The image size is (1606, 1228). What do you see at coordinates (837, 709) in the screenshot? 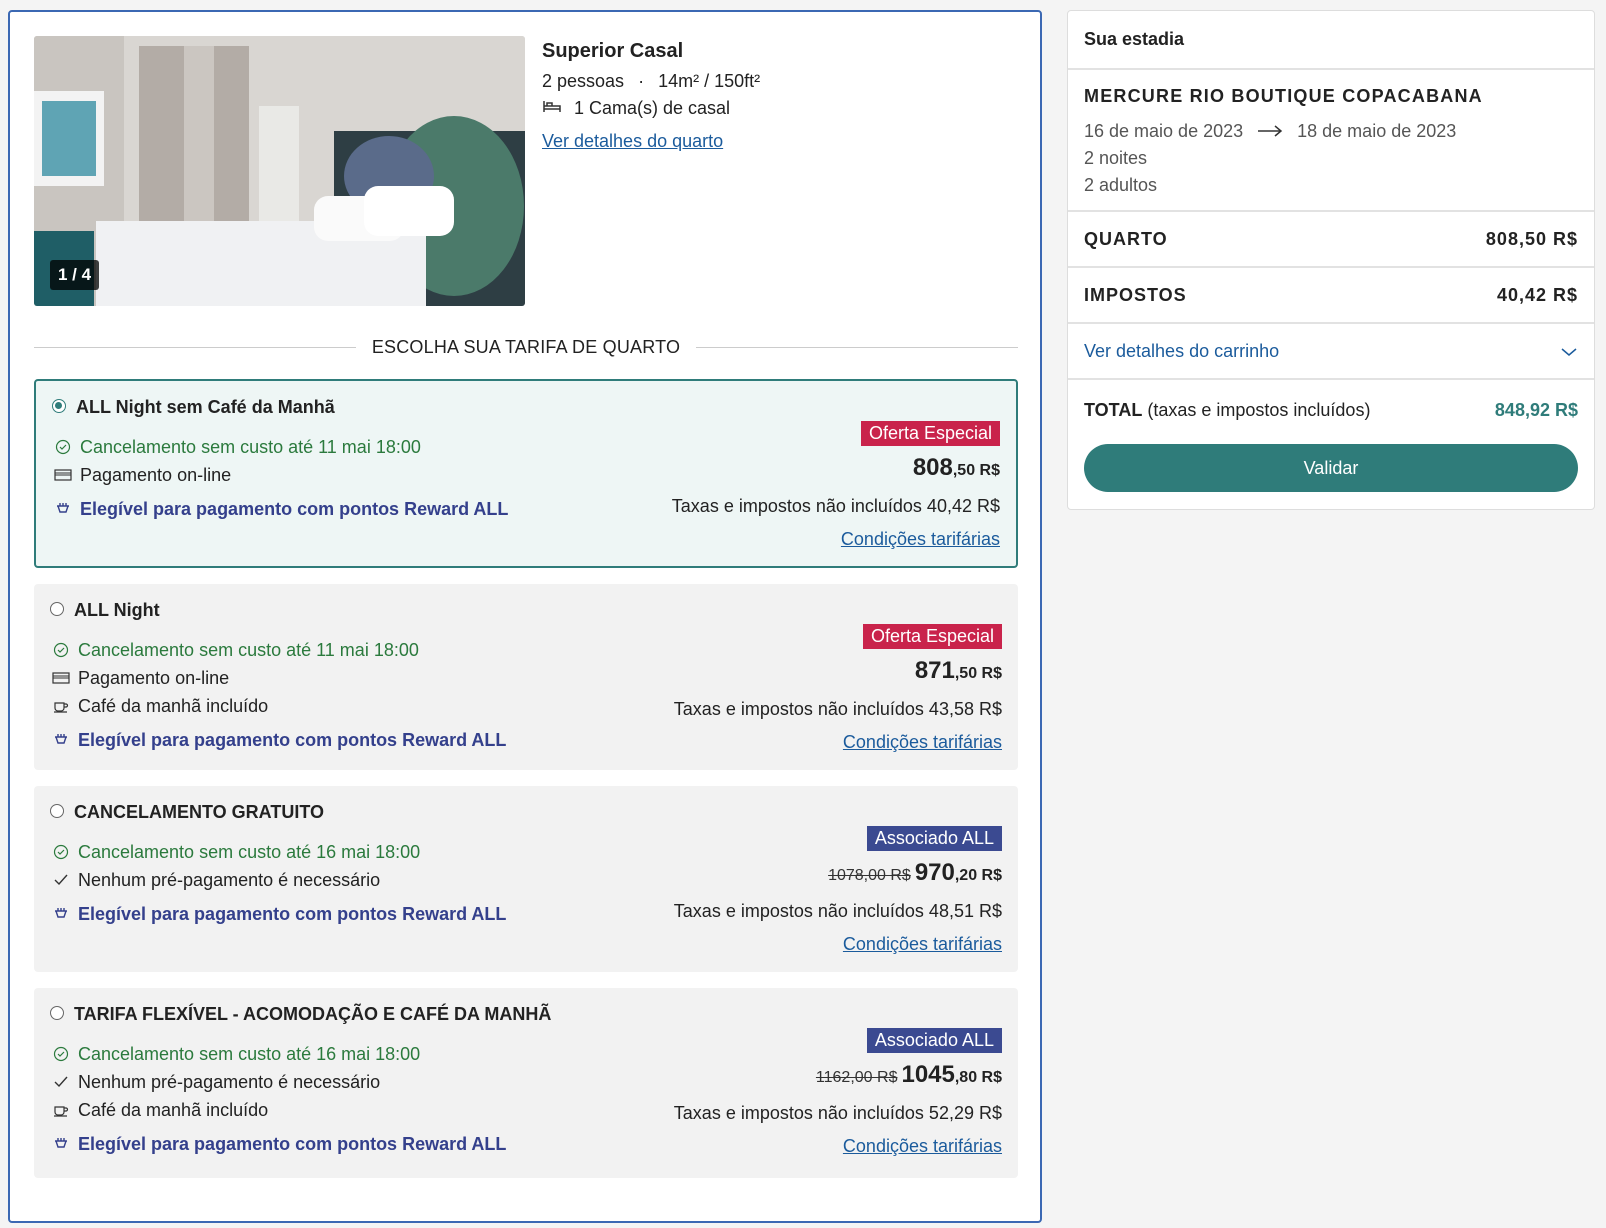
I see `rate-taxes: Taxas e impostos não incluídos 43,58 R$` at bounding box center [837, 709].